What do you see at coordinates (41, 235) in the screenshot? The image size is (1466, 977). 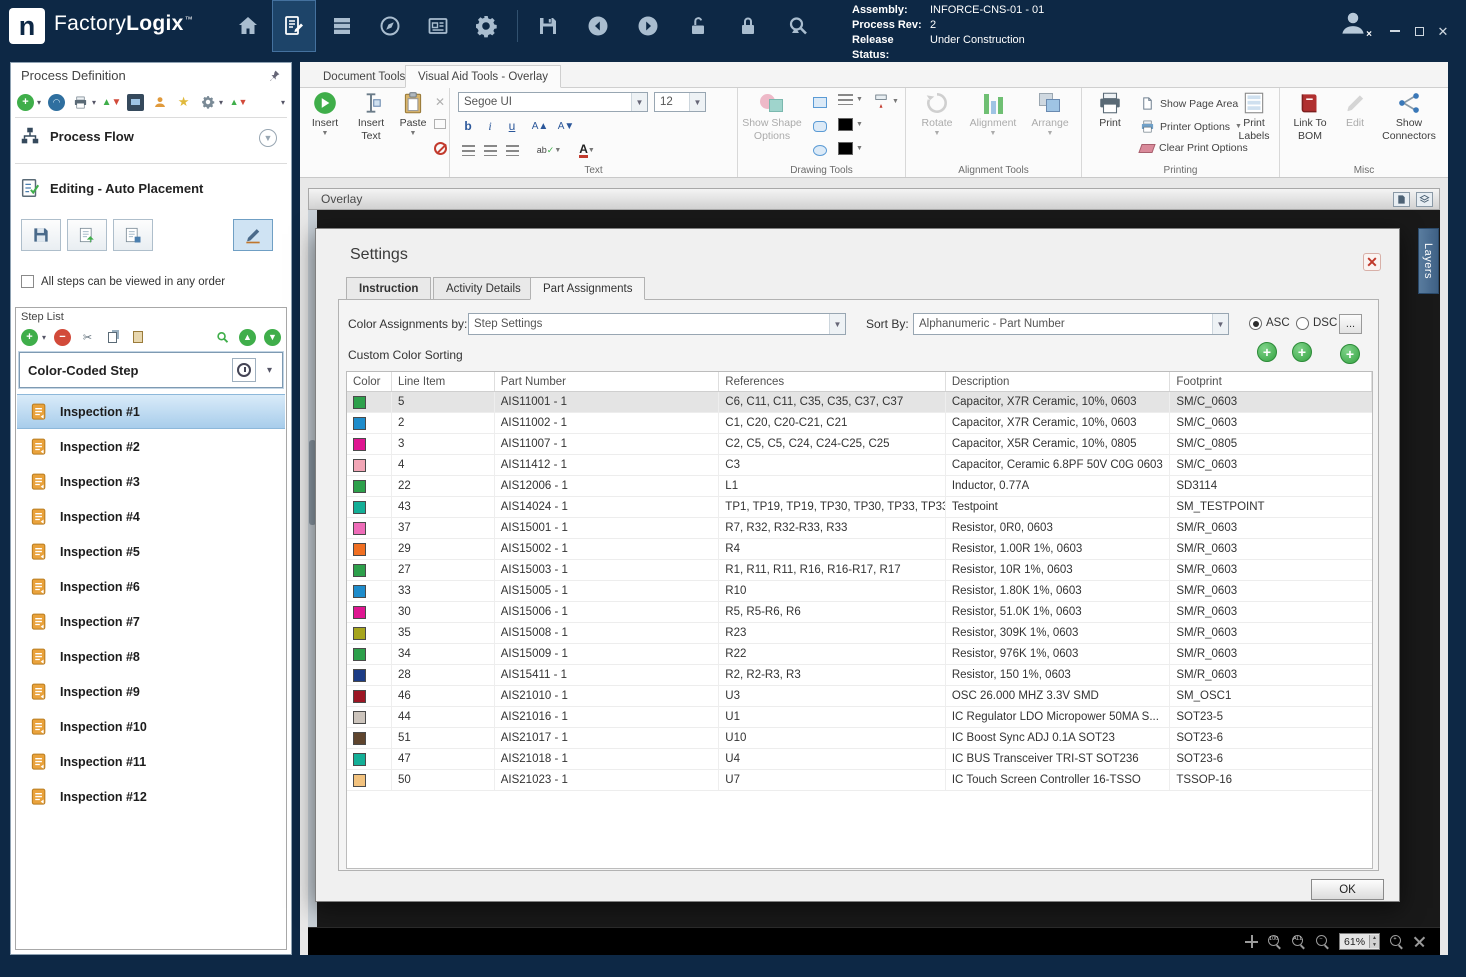 I see `save-step-button` at bounding box center [41, 235].